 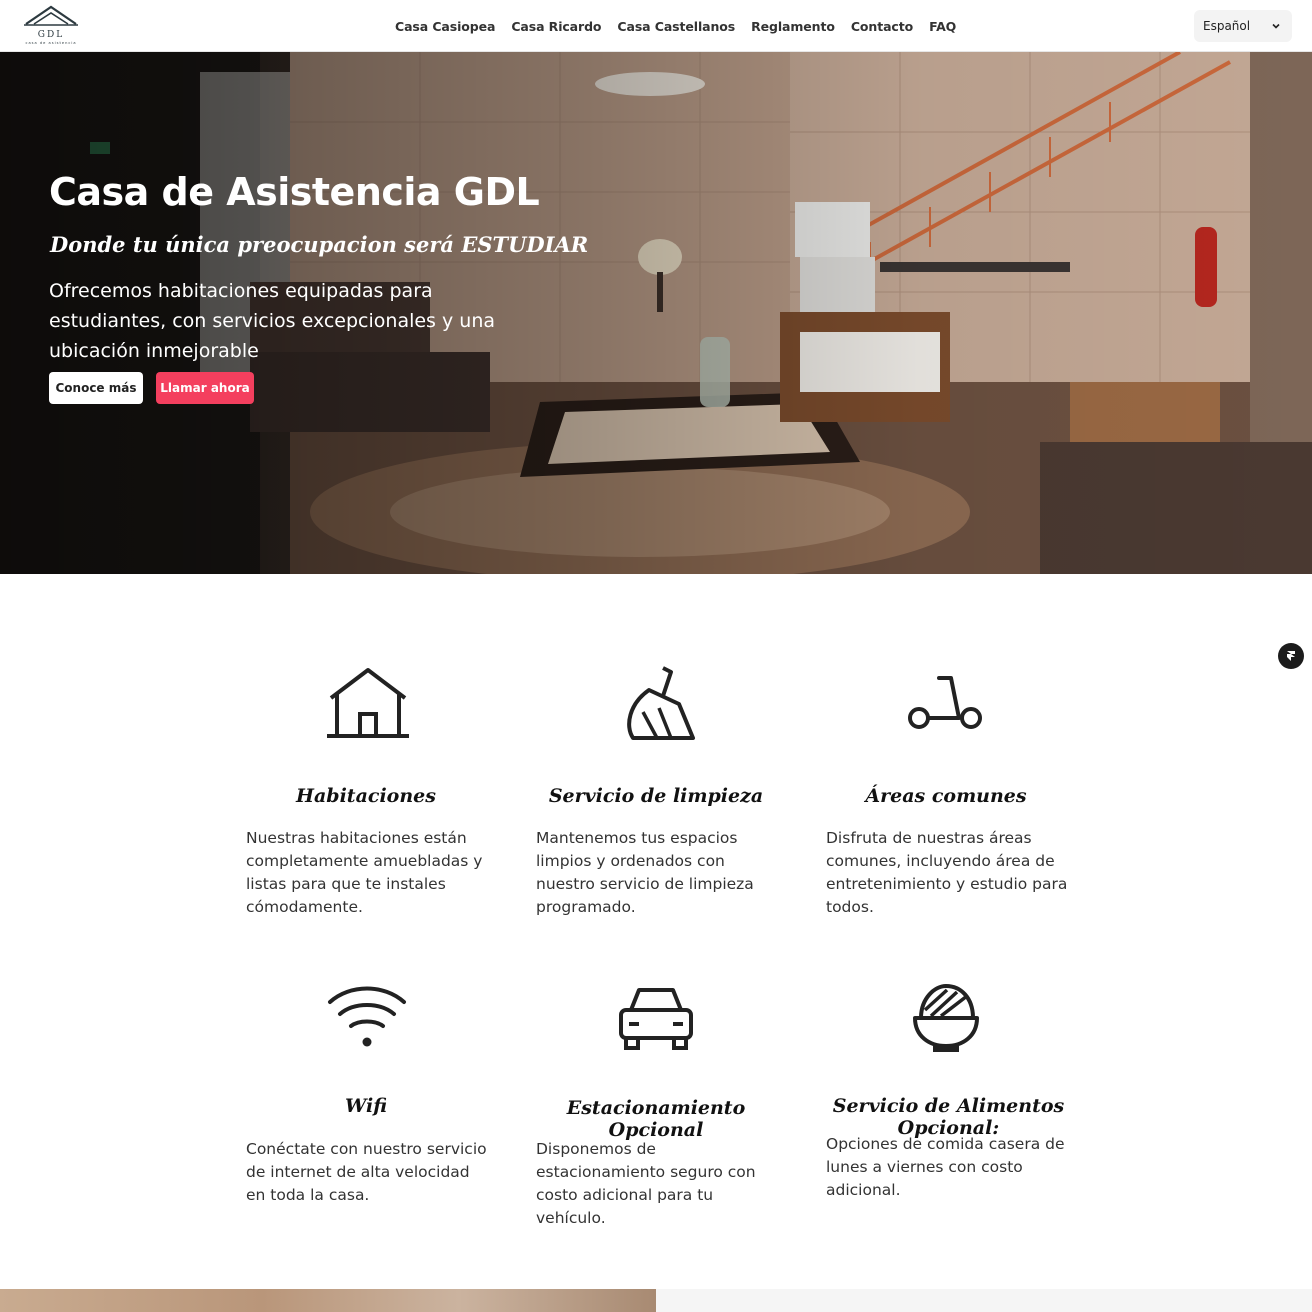 What do you see at coordinates (367, 1020) in the screenshot?
I see `wifi-icon` at bounding box center [367, 1020].